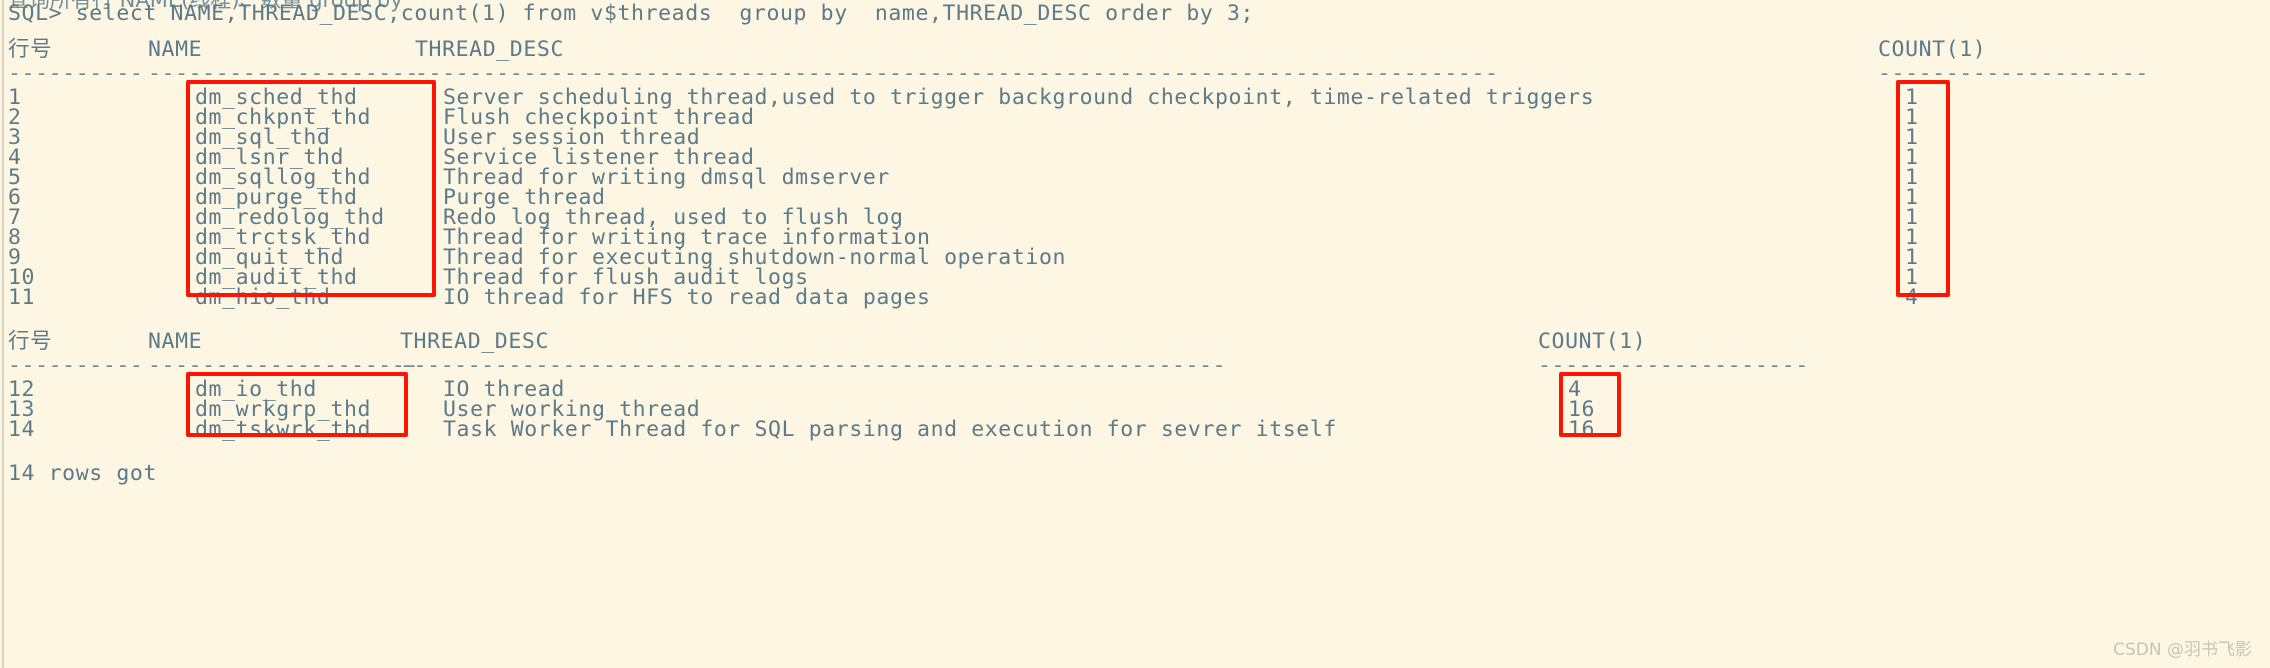  Describe the element at coordinates (1912, 297) in the screenshot. I see `cell-count: 4` at that location.